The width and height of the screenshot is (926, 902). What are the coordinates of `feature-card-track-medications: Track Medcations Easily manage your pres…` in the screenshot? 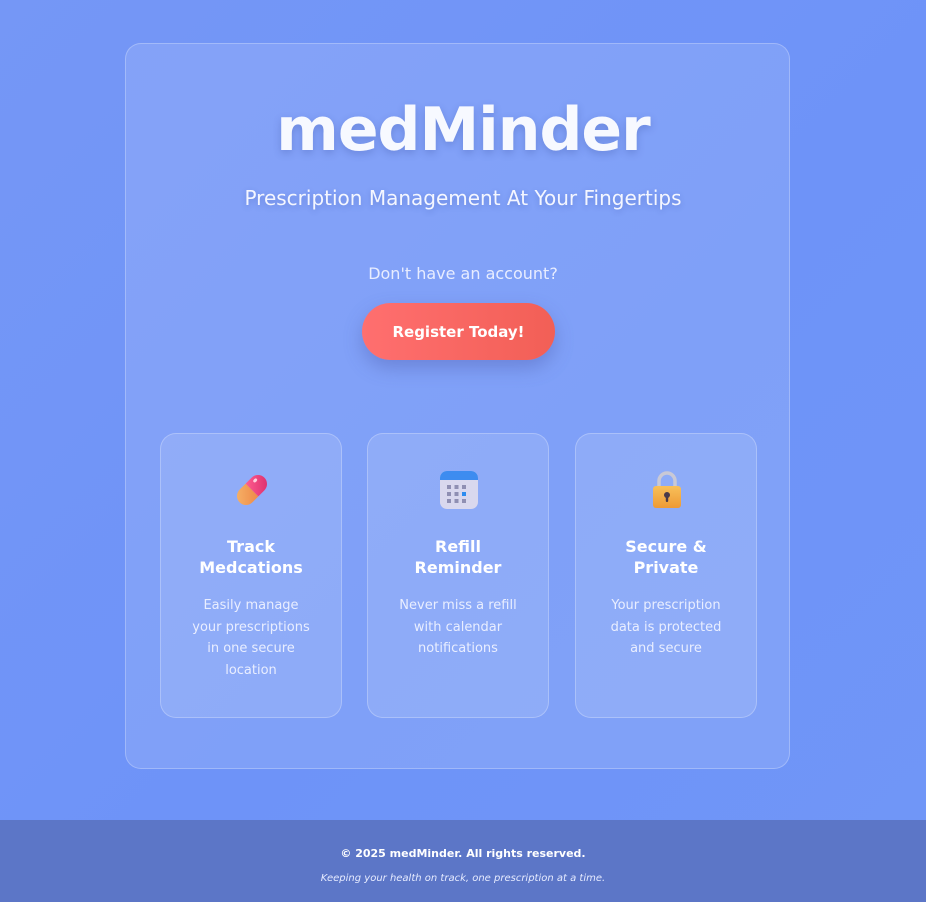 It's located at (251, 575).